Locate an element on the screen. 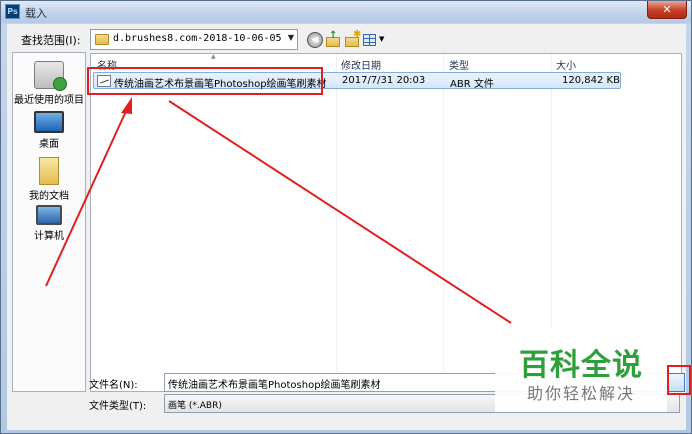 Image resolution: width=692 pixels, height=434 pixels. watermark: 百科全说 助你轻松解决 is located at coordinates (581, 370).